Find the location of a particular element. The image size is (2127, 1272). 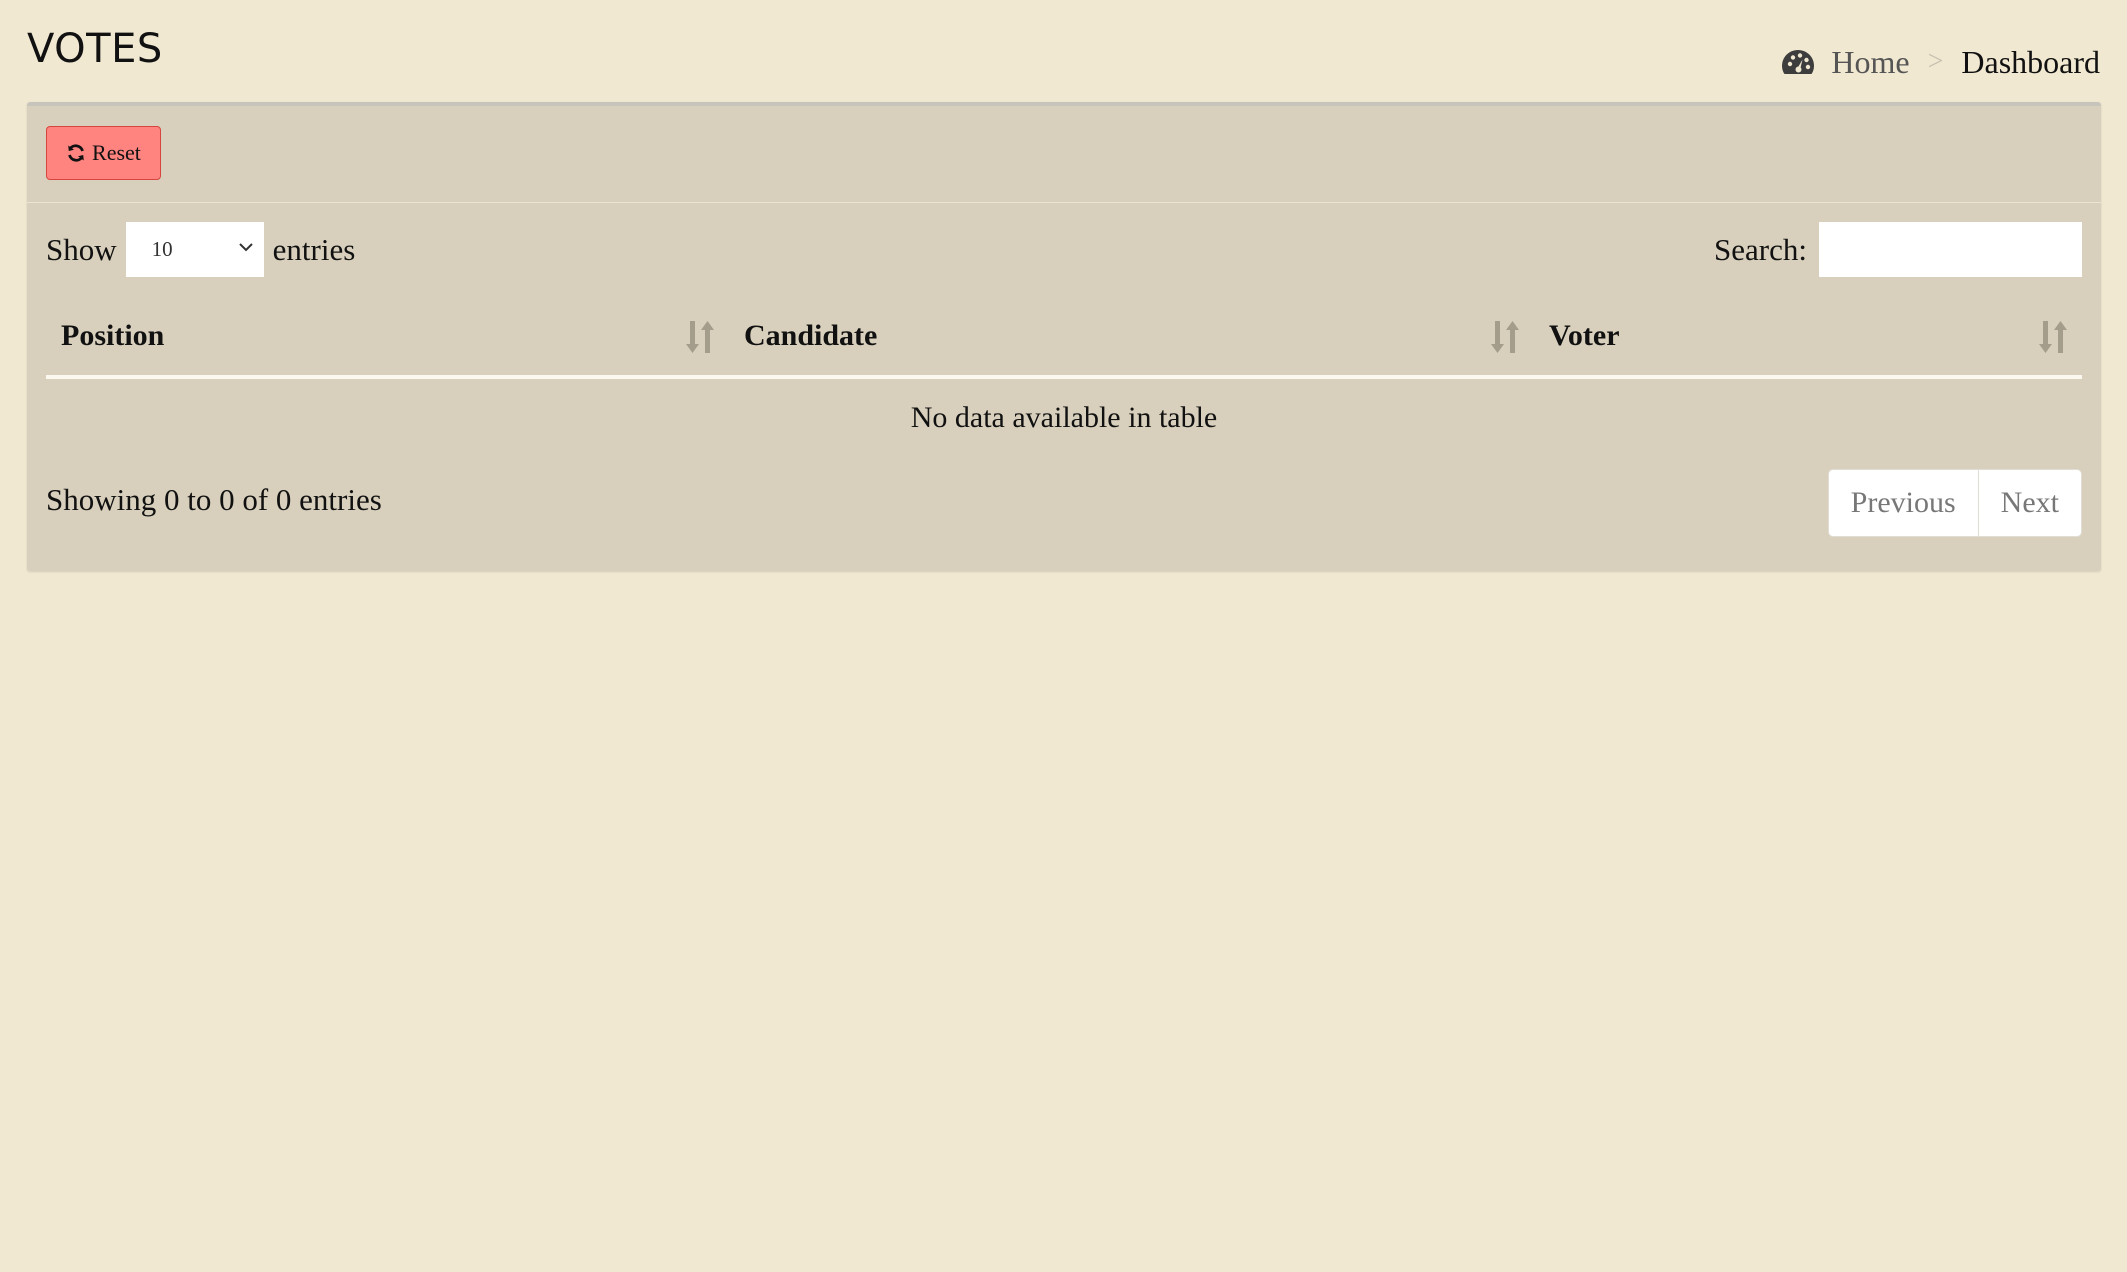

reset-button: Reset is located at coordinates (103, 153).